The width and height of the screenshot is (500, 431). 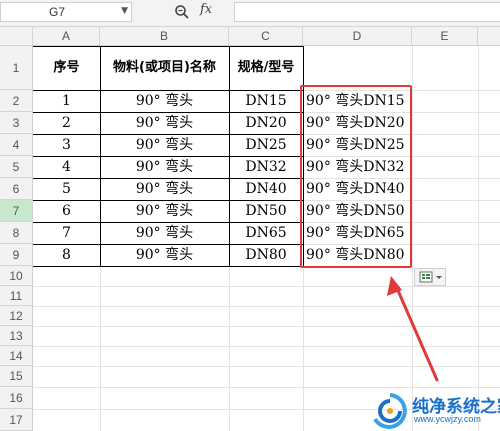 I want to click on watermark-url: www.ycwjzy.com, so click(x=447, y=419).